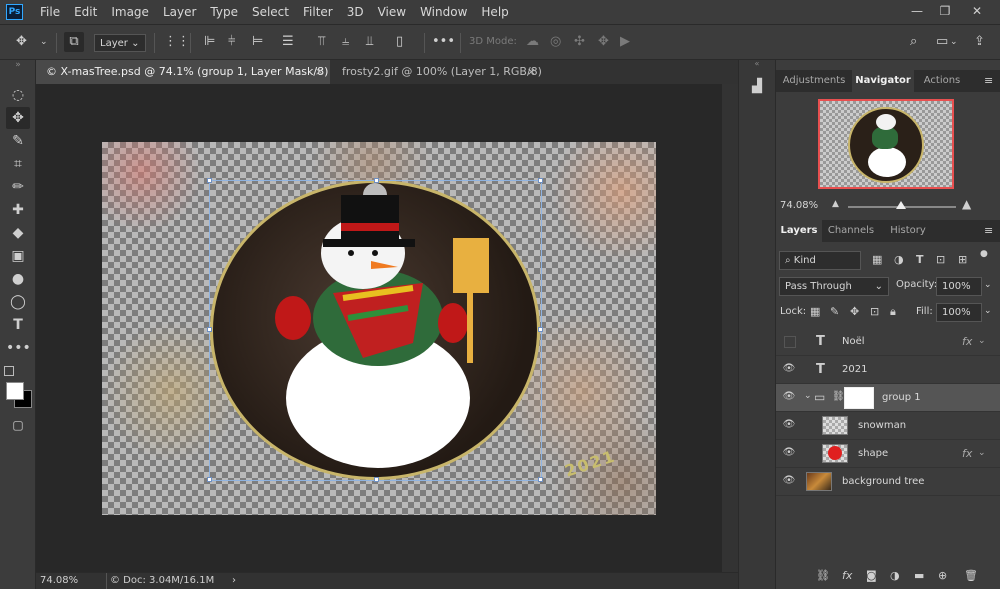 The height and width of the screenshot is (589, 1000). What do you see at coordinates (919, 575) in the screenshot?
I see `new-group-icon: ▬` at bounding box center [919, 575].